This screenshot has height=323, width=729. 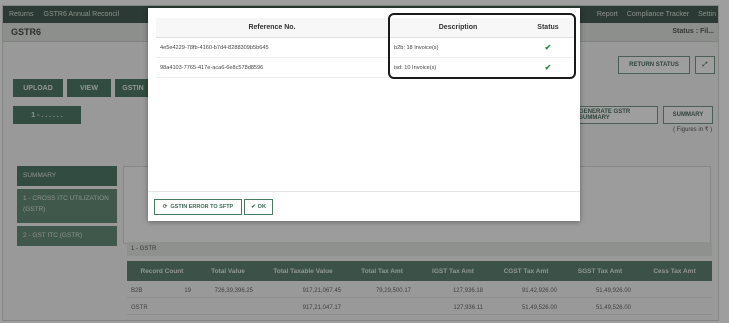 I want to click on ok-label: OK, so click(x=261, y=207).